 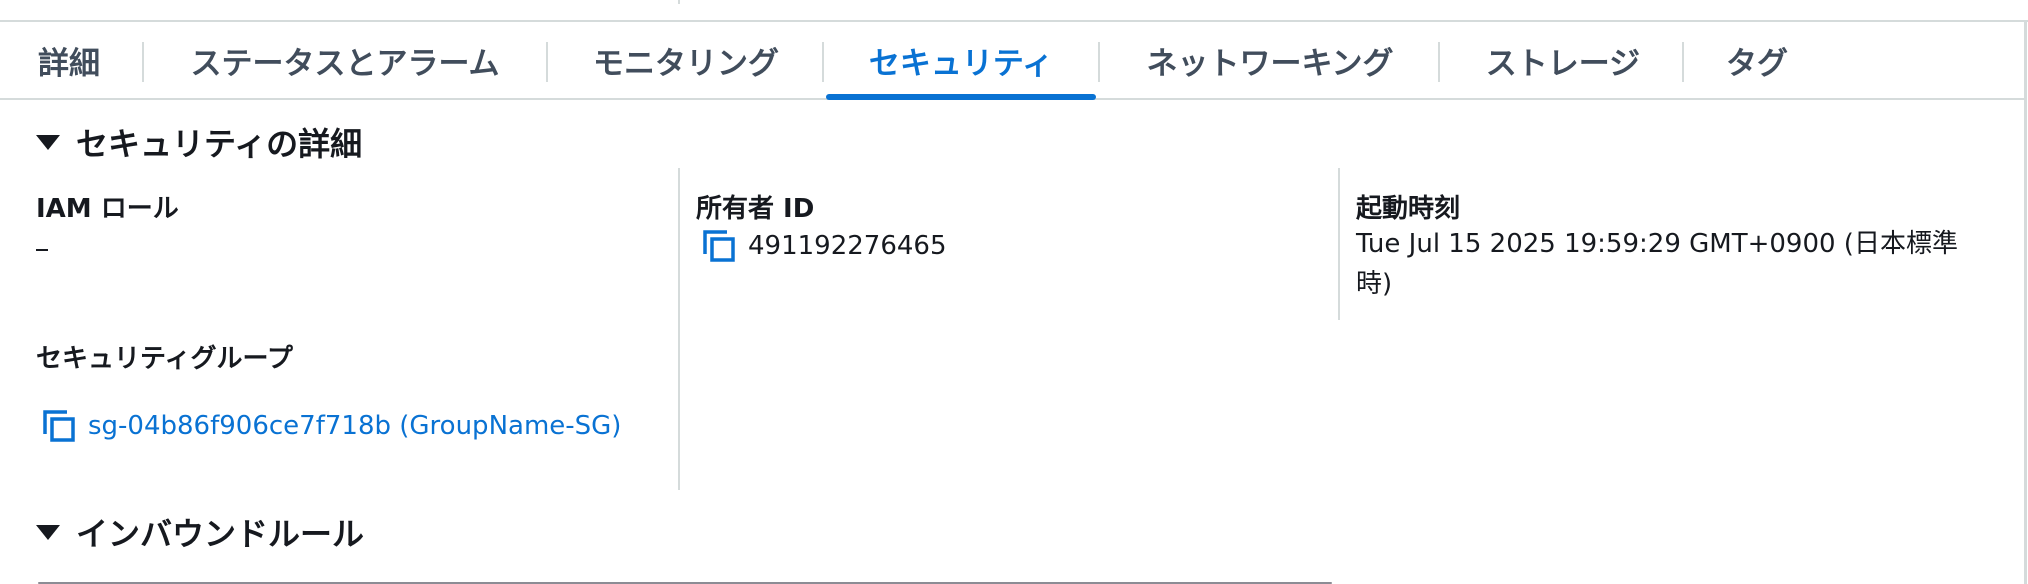 What do you see at coordinates (686, 60) in the screenshot?
I see `tab-monitoring: モニタリング` at bounding box center [686, 60].